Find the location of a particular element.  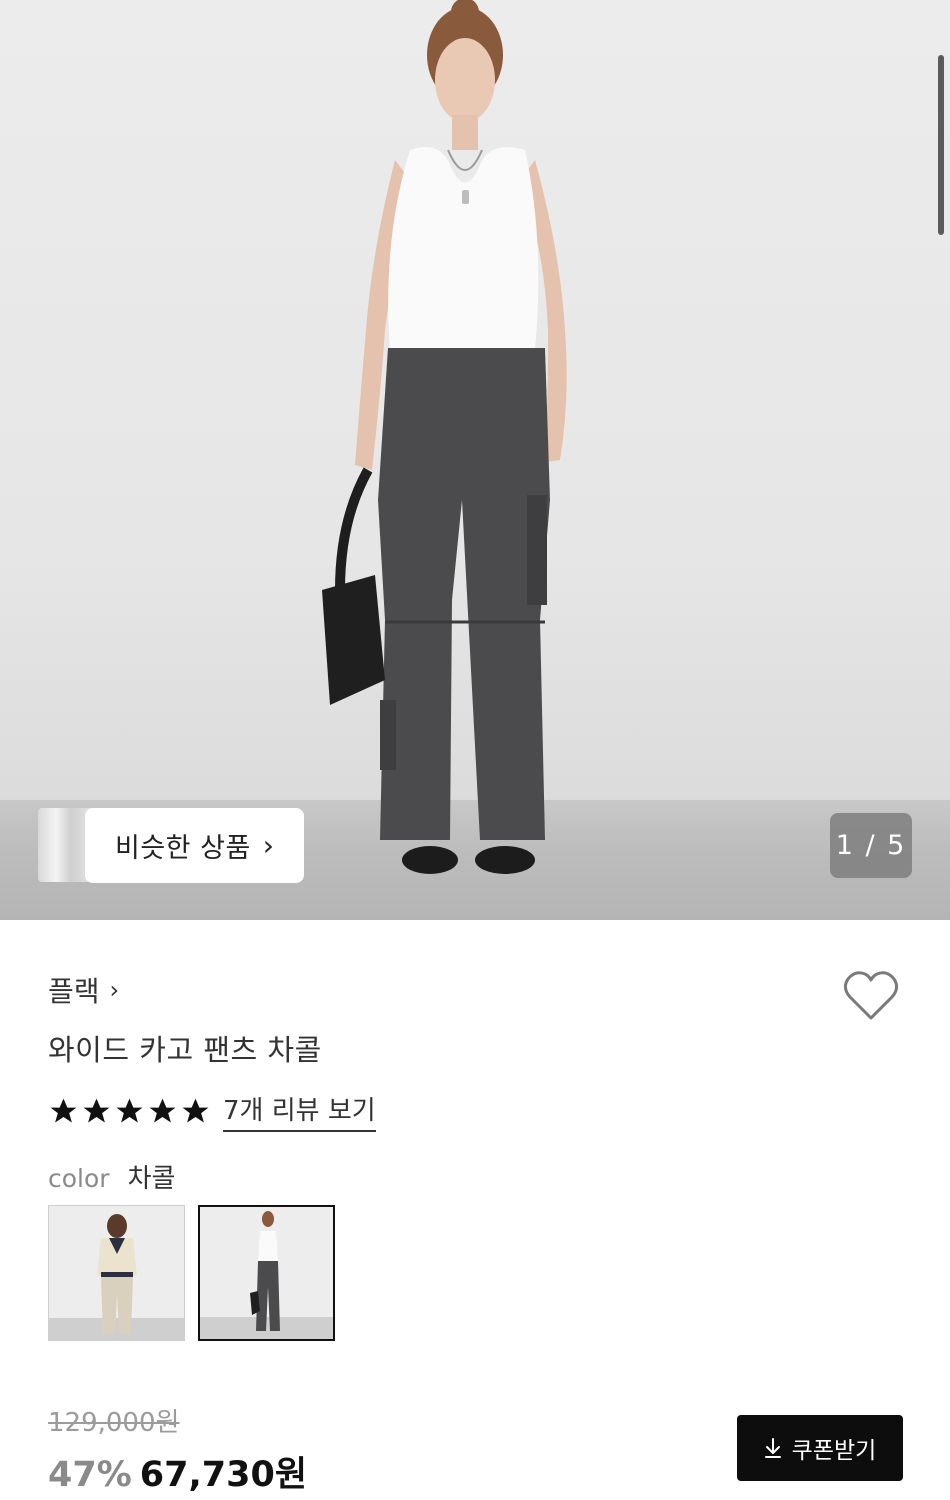

color-swatch-charcoal is located at coordinates (266, 1273).